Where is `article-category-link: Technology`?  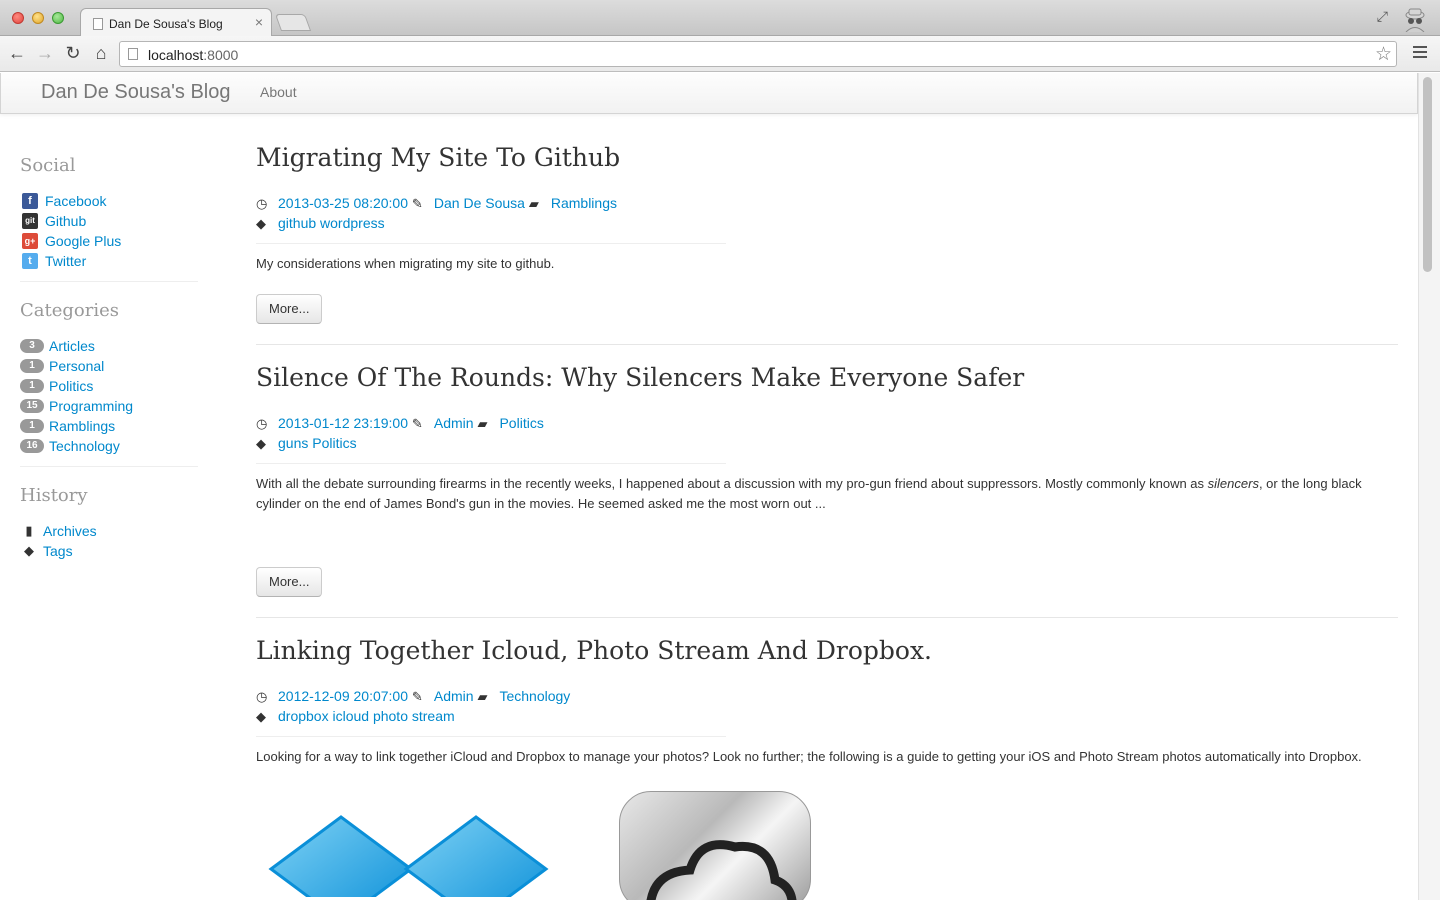
article-category-link: Technology is located at coordinates (534, 696).